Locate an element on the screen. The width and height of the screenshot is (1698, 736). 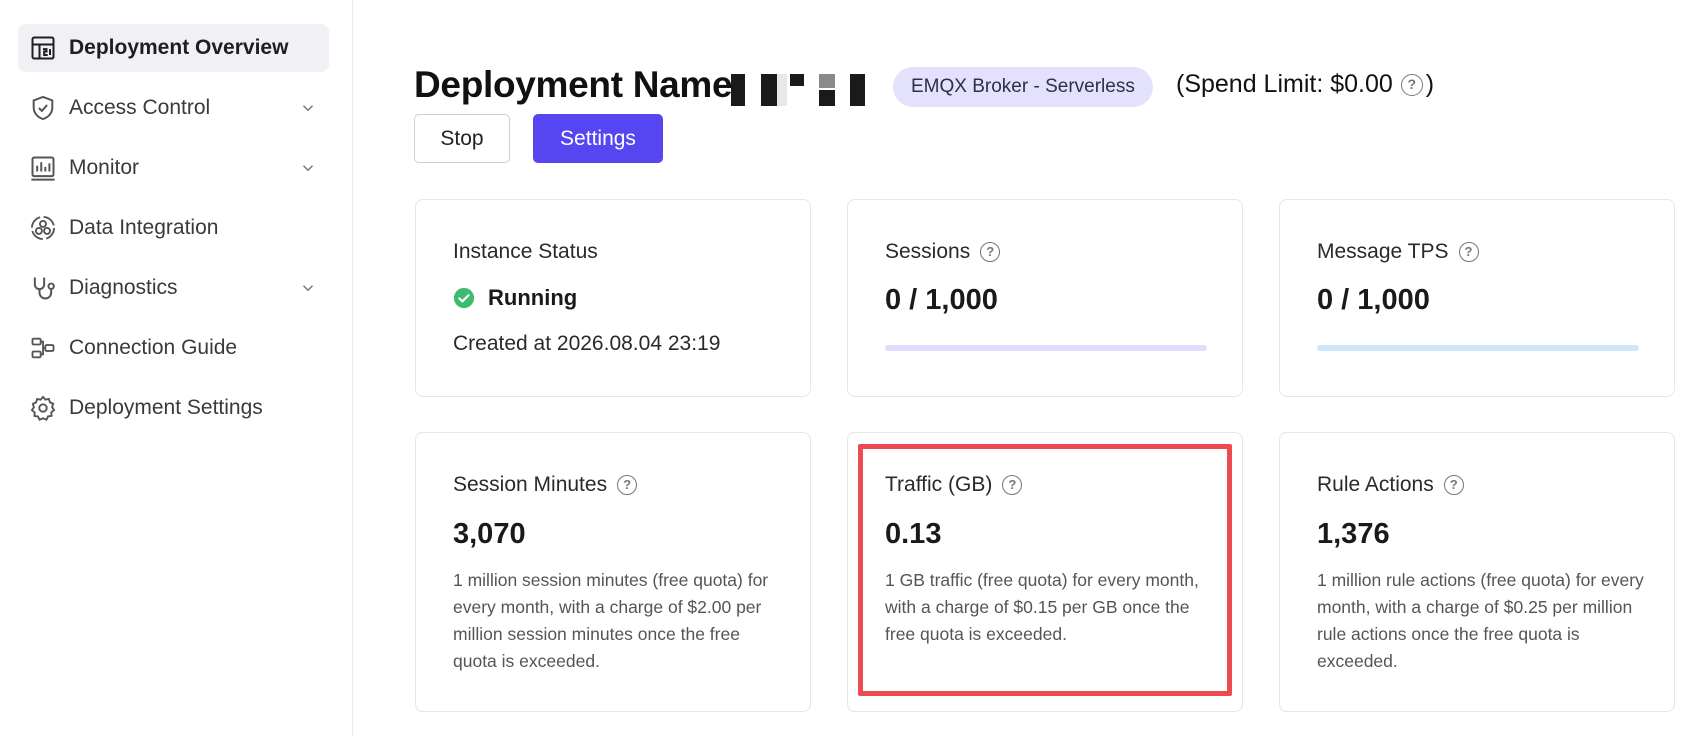
connection-icon is located at coordinates (43, 348).